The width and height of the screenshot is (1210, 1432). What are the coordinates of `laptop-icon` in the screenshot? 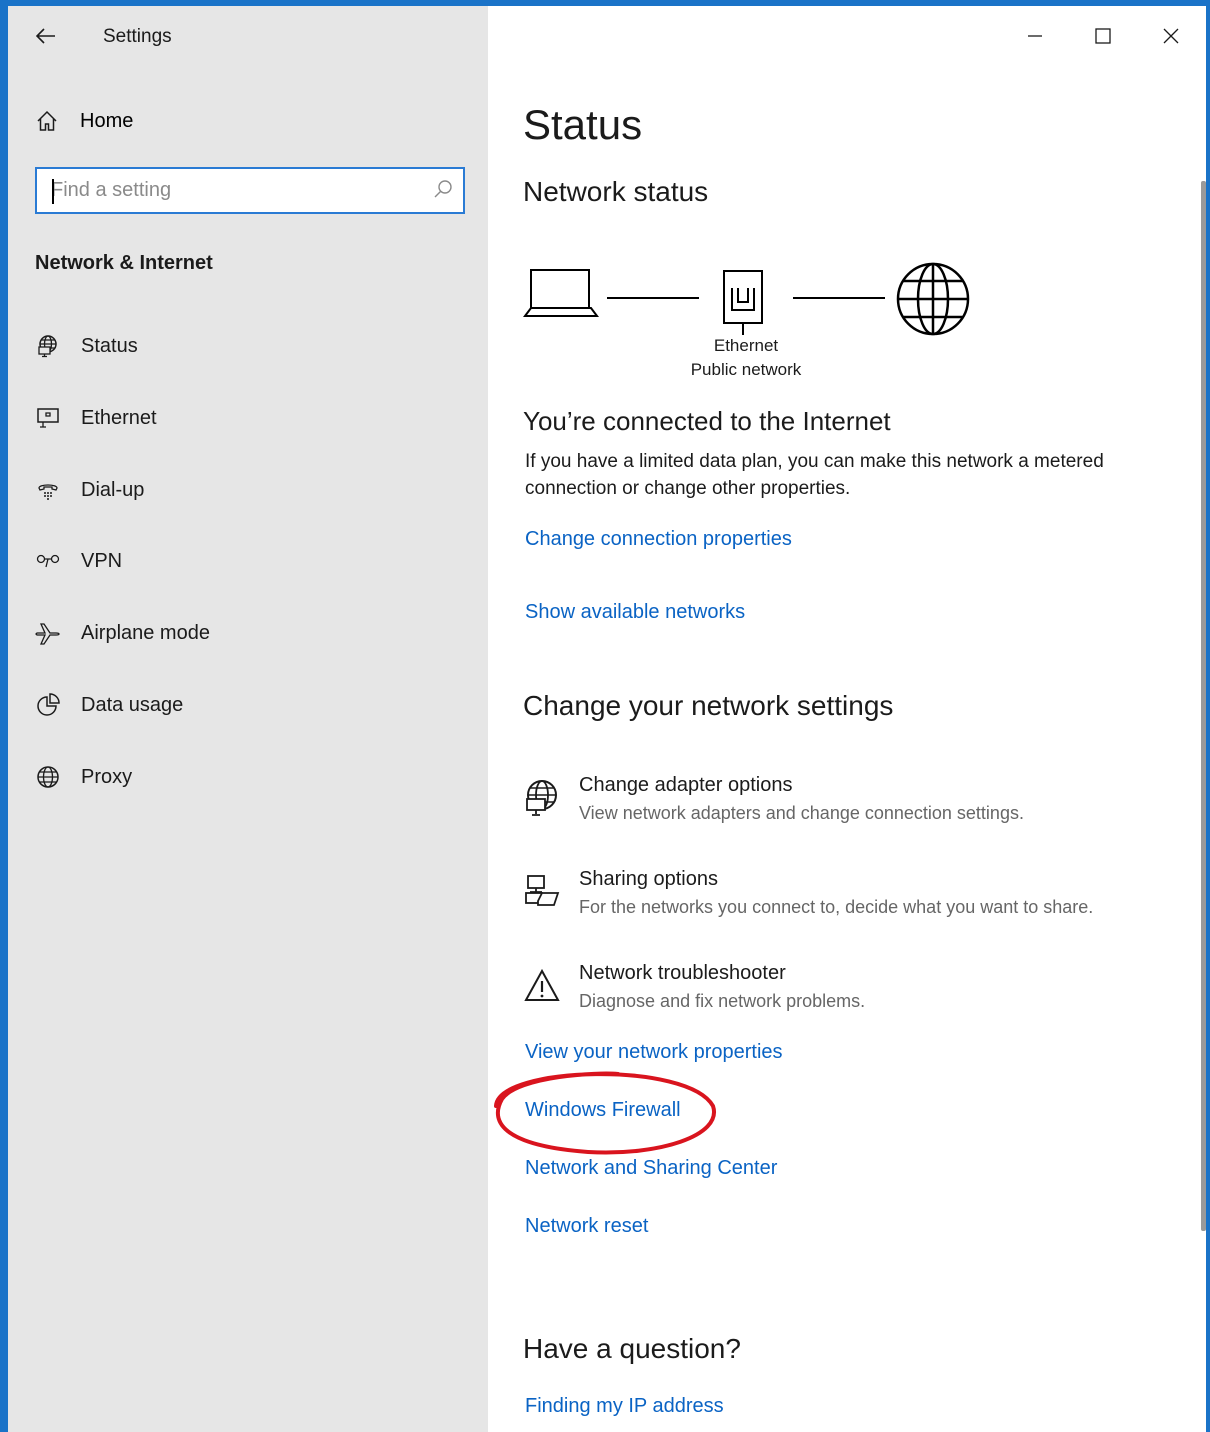 It's located at (561, 293).